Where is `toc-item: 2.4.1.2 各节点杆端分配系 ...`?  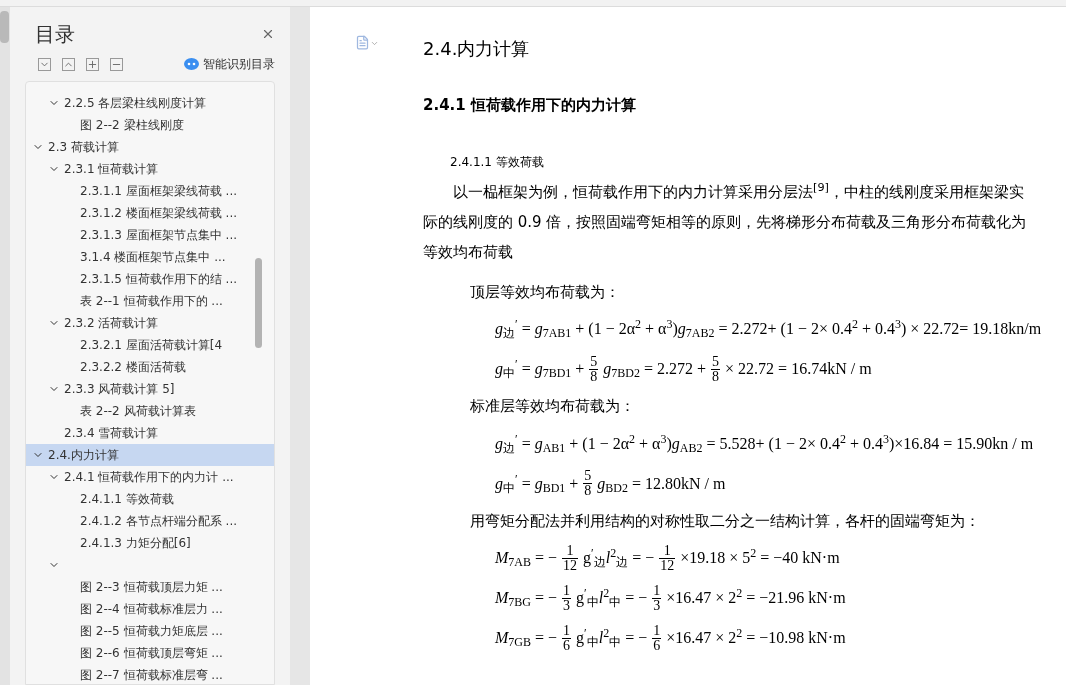 toc-item: 2.4.1.2 各节点杆端分配系 ... is located at coordinates (150, 521).